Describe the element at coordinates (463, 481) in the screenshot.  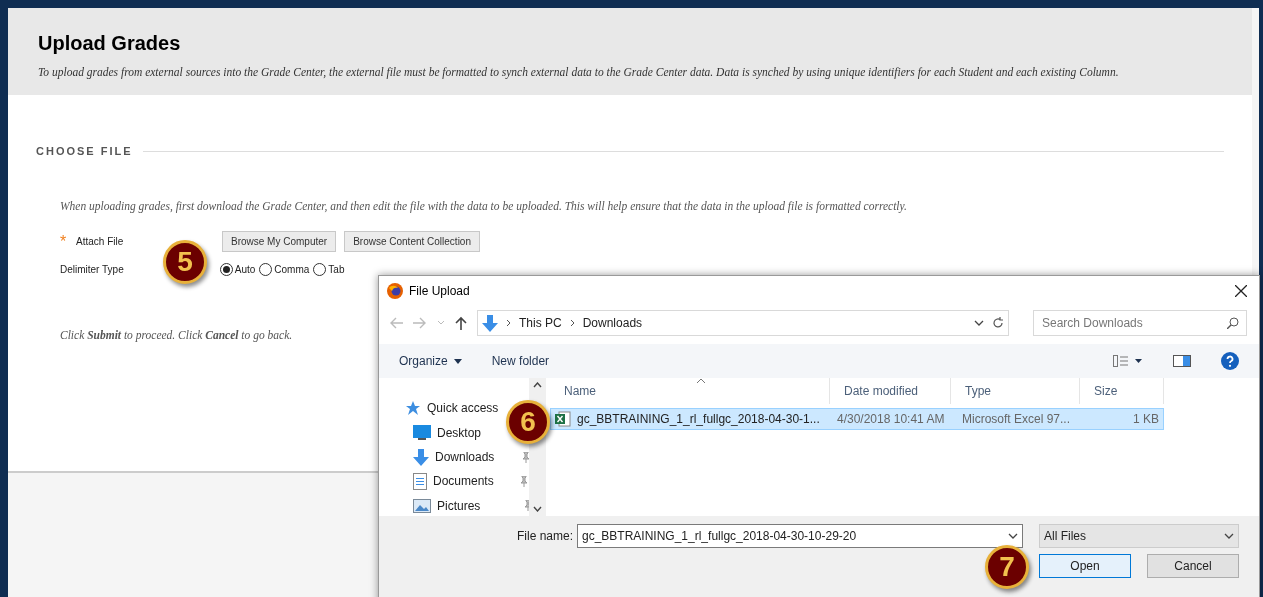
I see `navigation-item: Documents` at that location.